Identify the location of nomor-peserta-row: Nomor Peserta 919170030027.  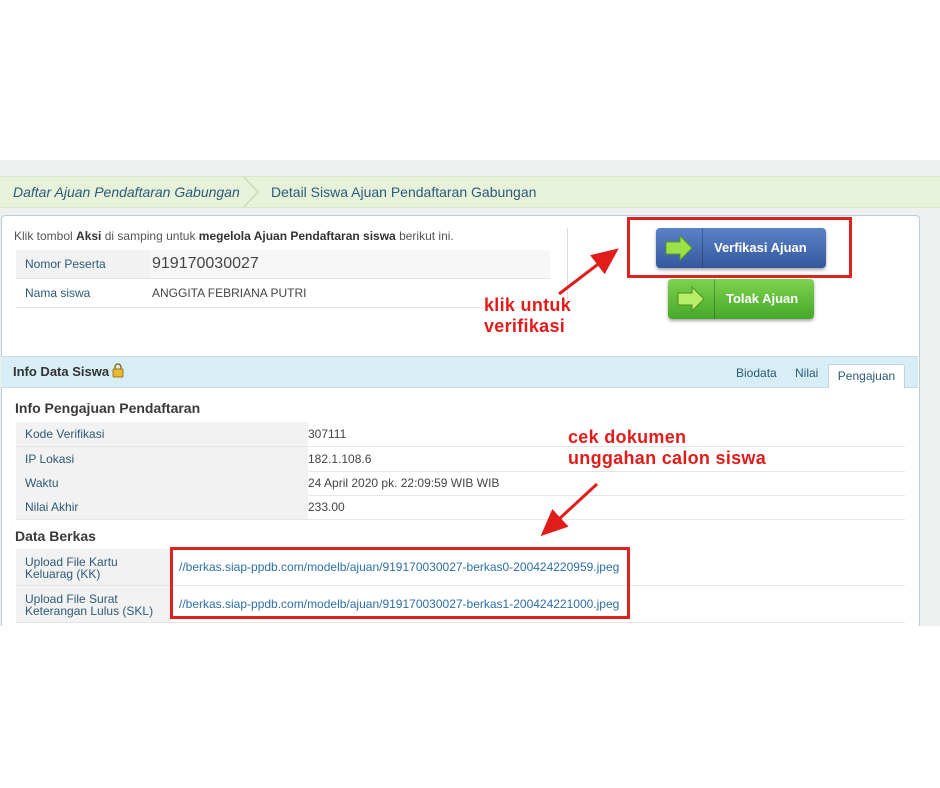
(283, 264).